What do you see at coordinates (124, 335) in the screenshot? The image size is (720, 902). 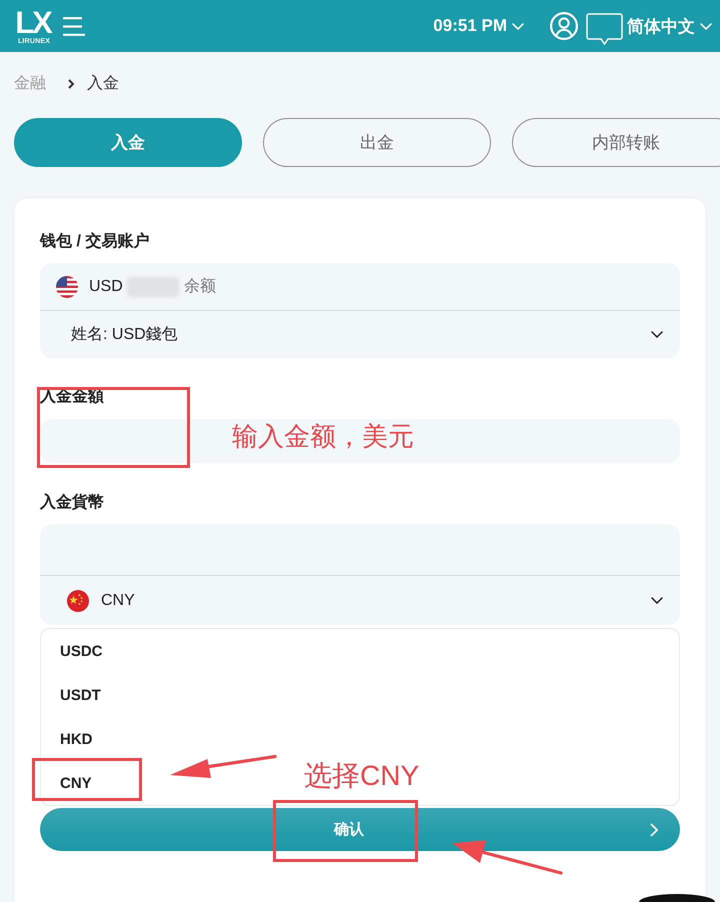 I see `account-name: 姓名: USD錢包` at bounding box center [124, 335].